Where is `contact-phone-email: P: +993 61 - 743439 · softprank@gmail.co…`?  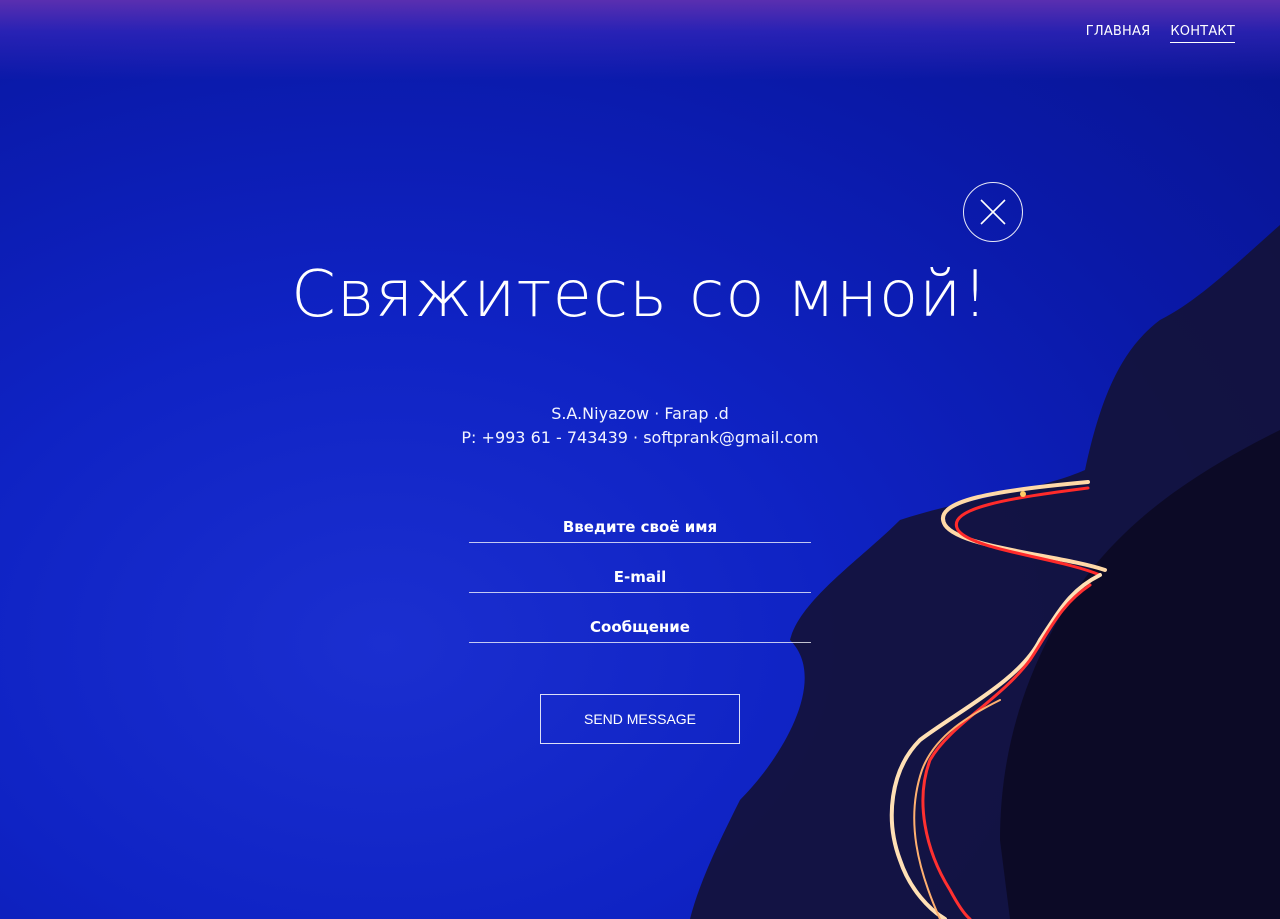
contact-phone-email: P: +993 61 - 743439 · softprank@gmail.co… is located at coordinates (640, 437).